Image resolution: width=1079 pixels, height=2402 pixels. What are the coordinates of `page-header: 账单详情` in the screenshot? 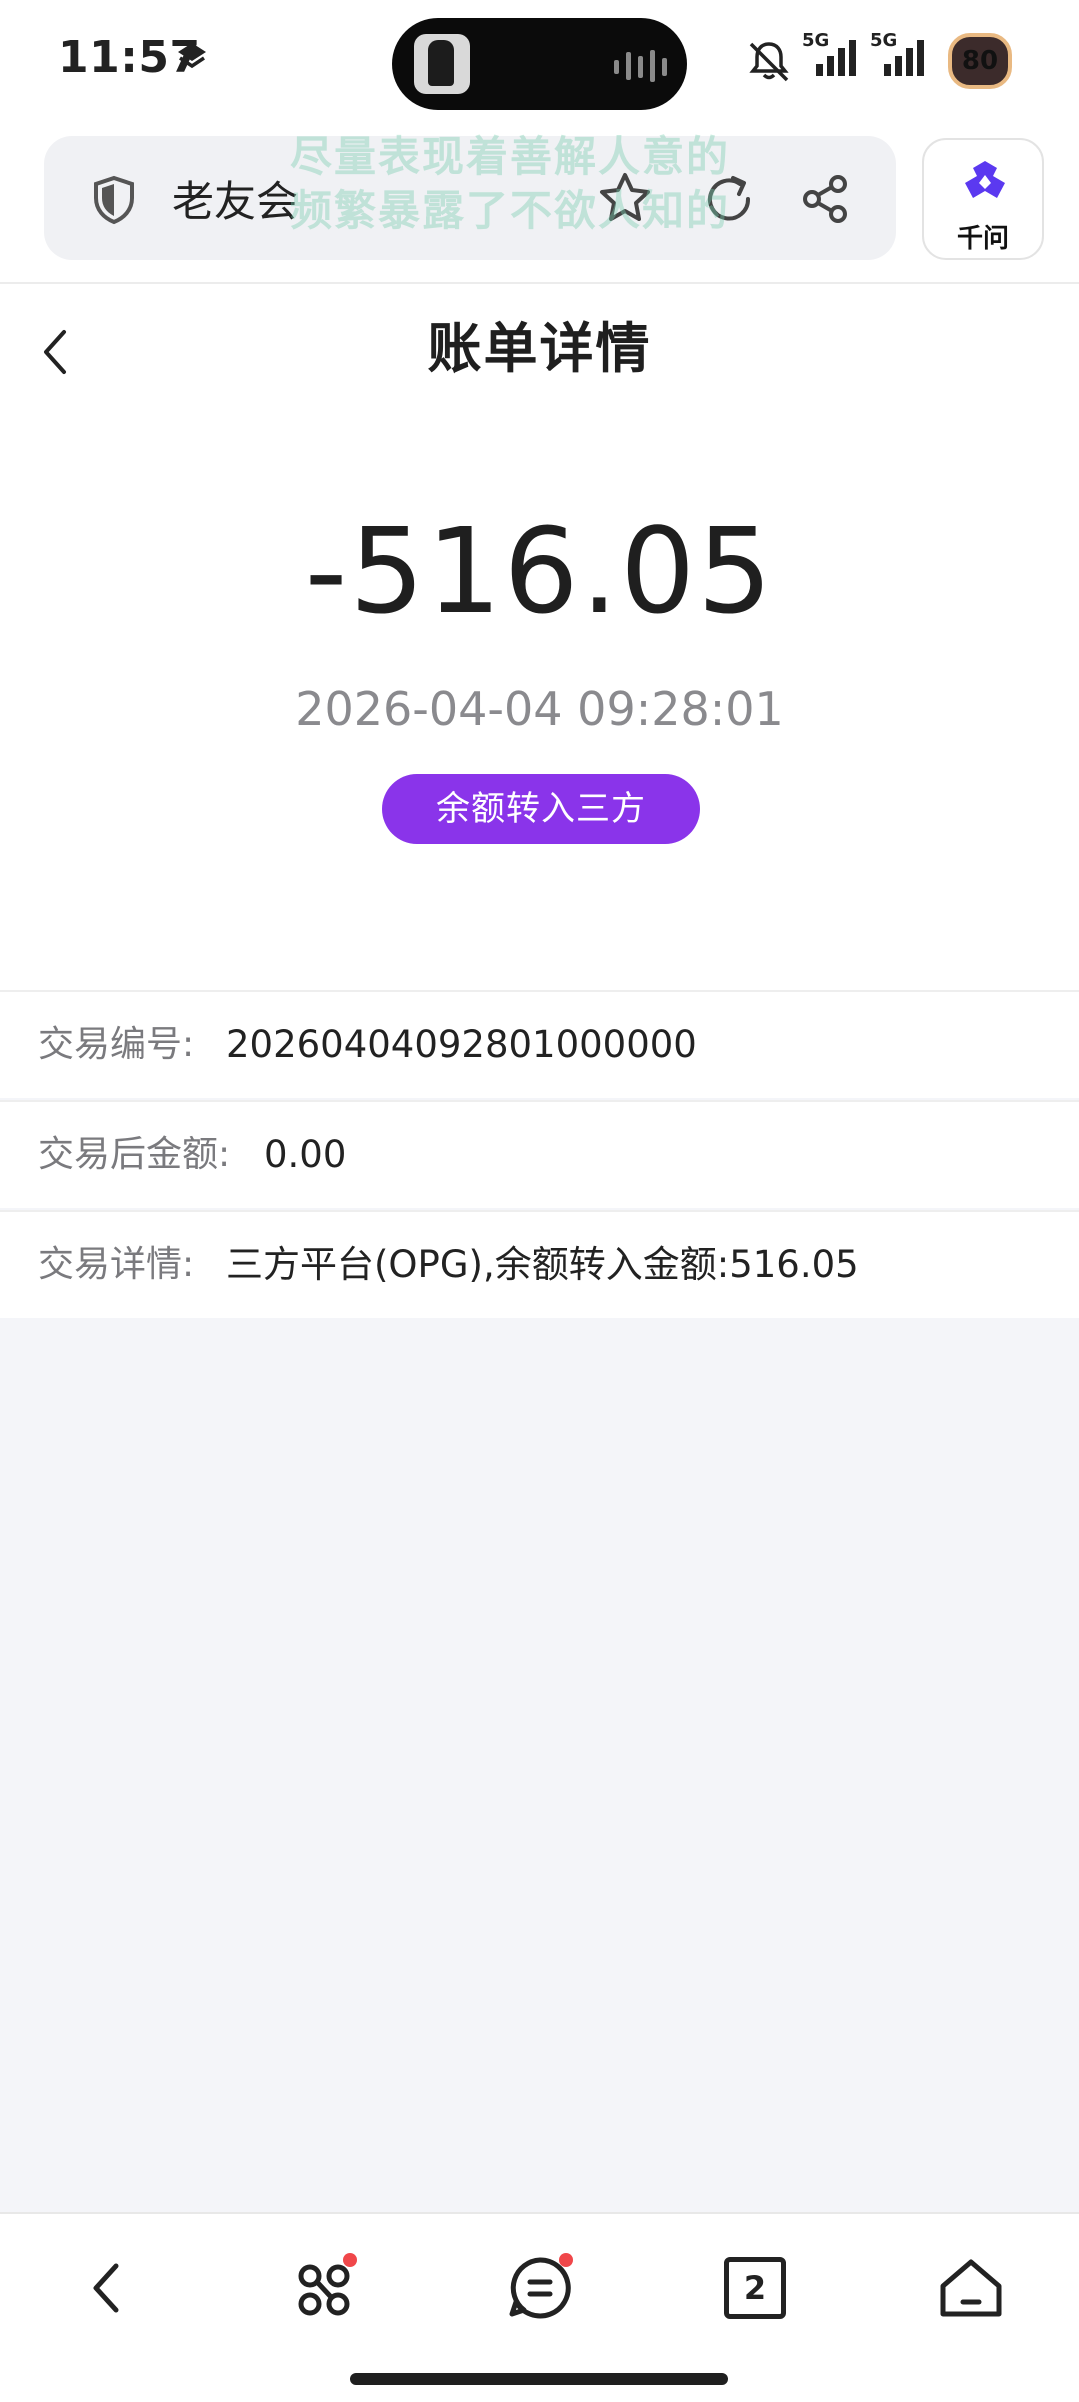 It's located at (539, 349).